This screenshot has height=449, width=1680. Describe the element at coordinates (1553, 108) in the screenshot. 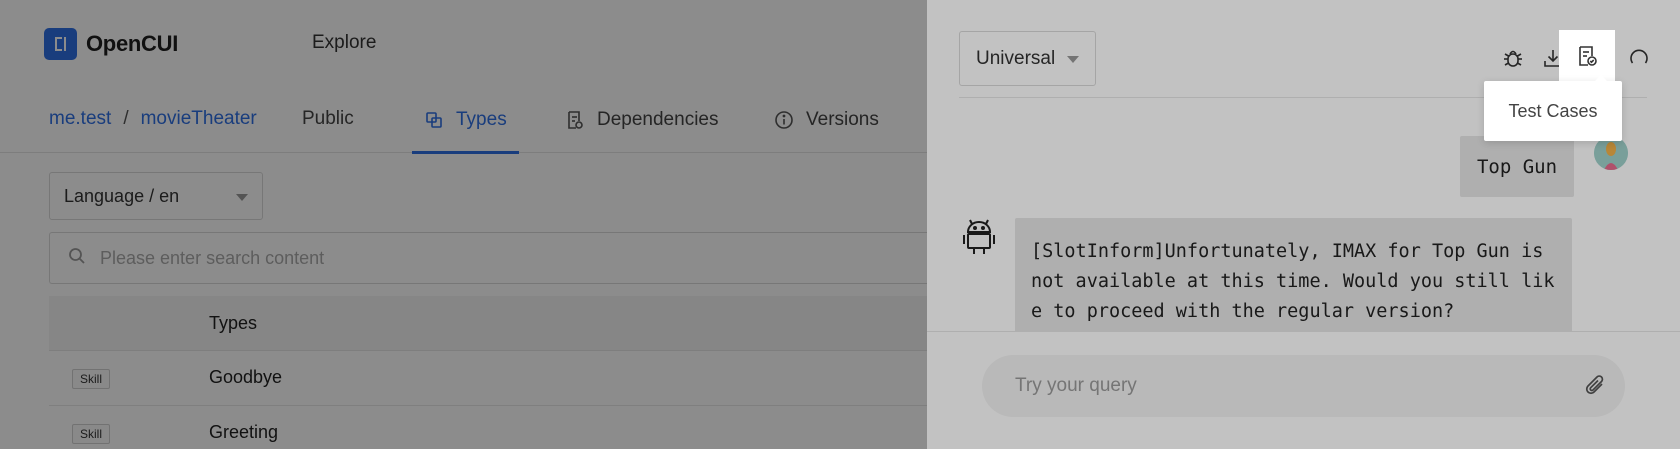

I see `test-cases-tooltip: Test Cases` at that location.